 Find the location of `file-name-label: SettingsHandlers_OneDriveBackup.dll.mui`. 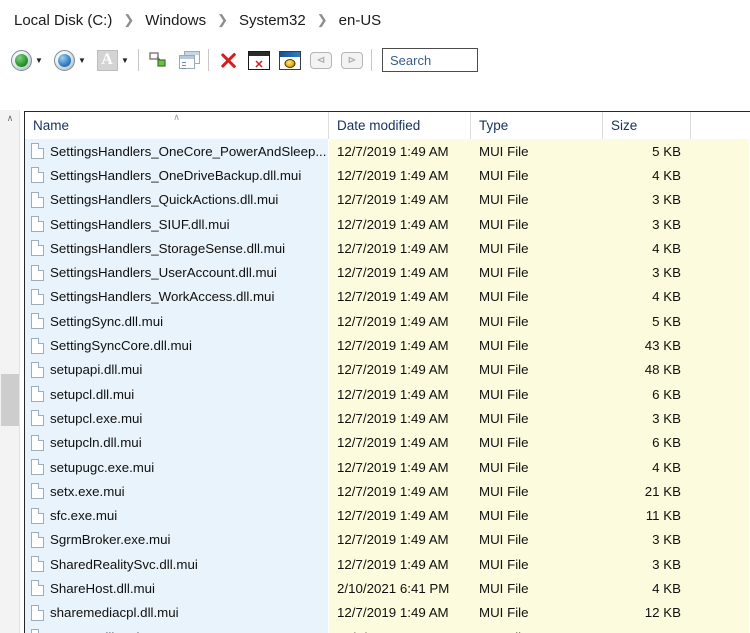

file-name-label: SettingsHandlers_OneDriveBackup.dll.mui is located at coordinates (176, 175).